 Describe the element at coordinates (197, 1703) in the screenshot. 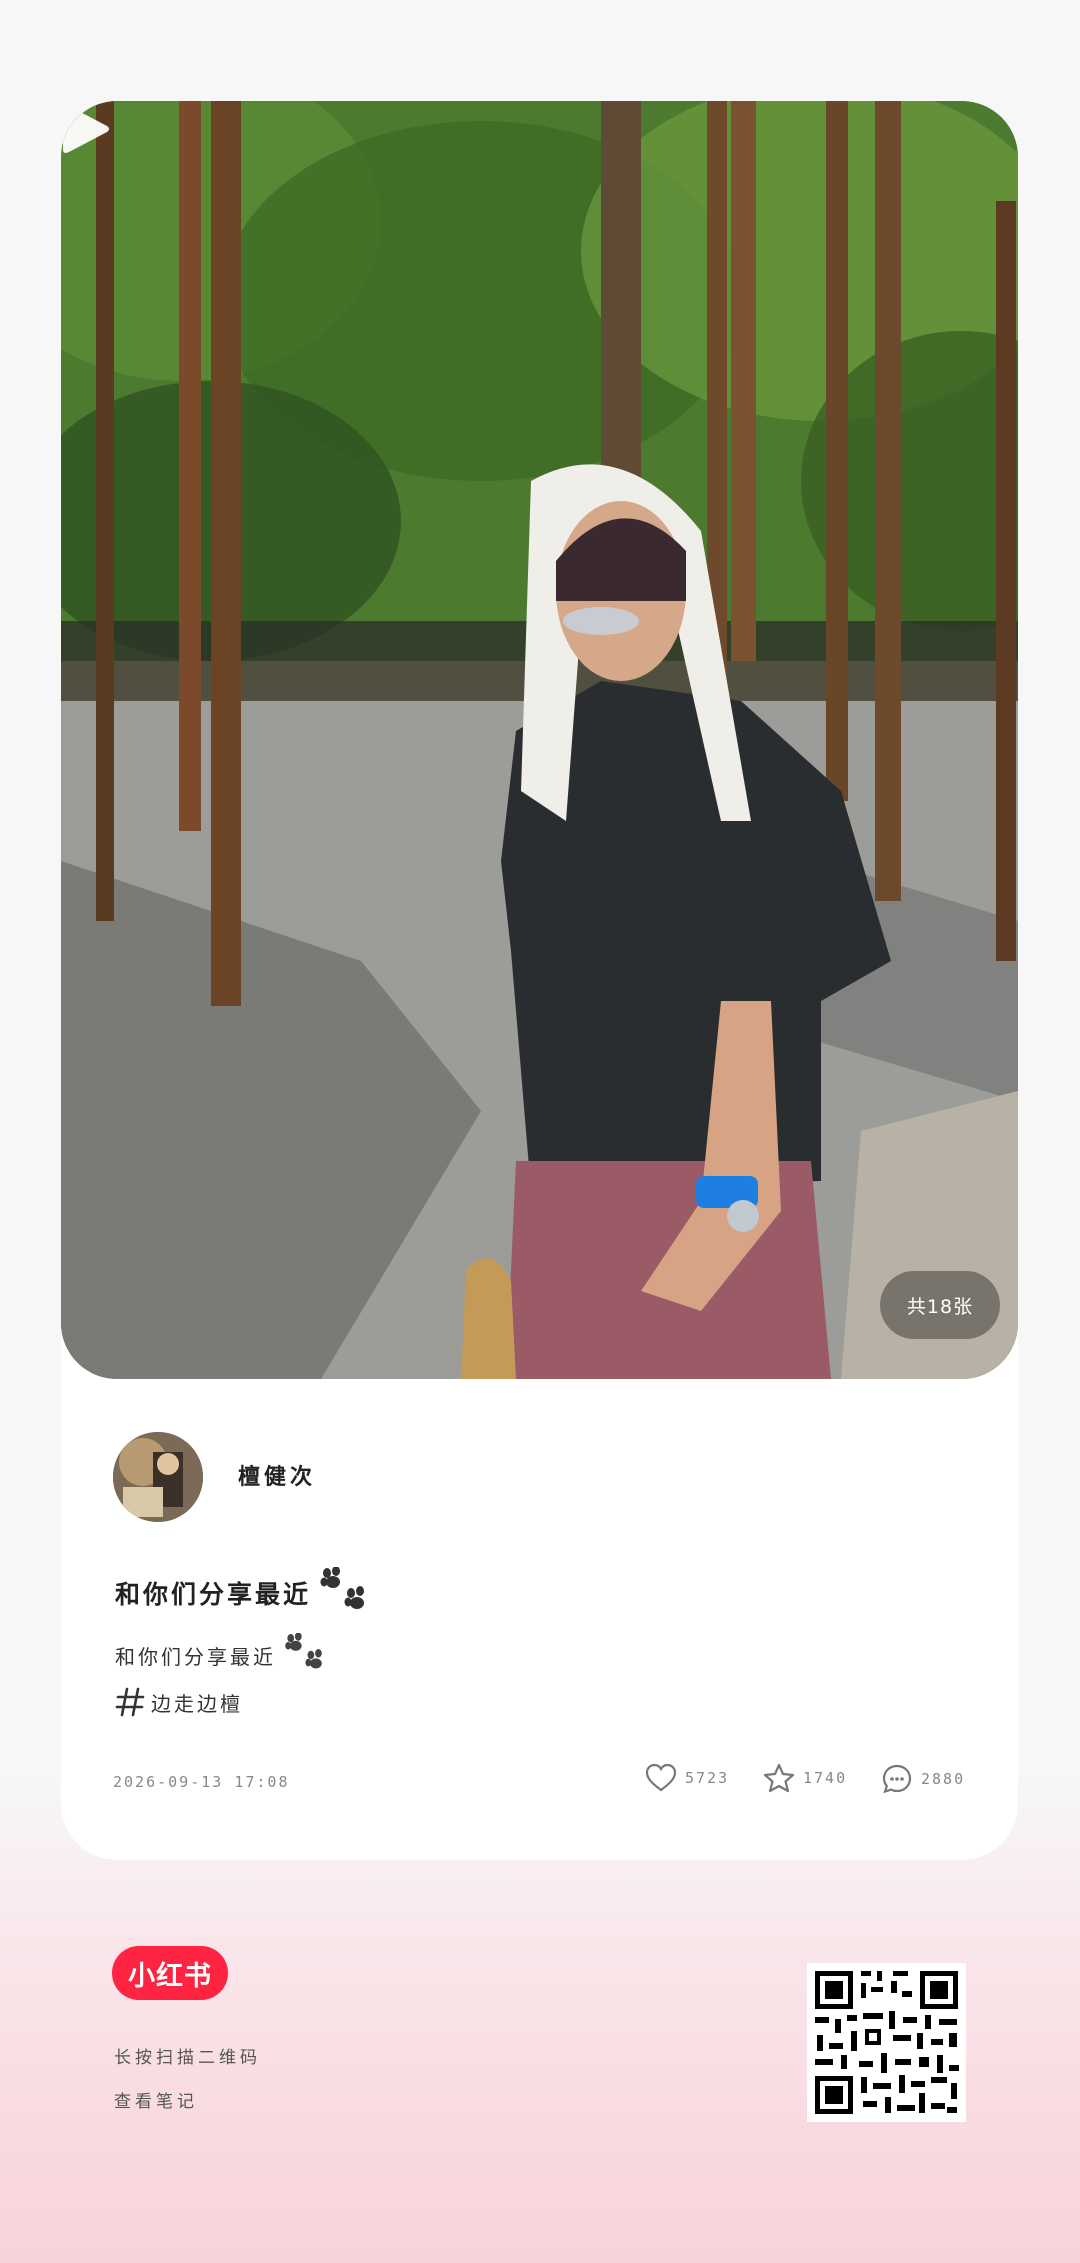

I see `topic-tag-text: 边走边檀` at that location.